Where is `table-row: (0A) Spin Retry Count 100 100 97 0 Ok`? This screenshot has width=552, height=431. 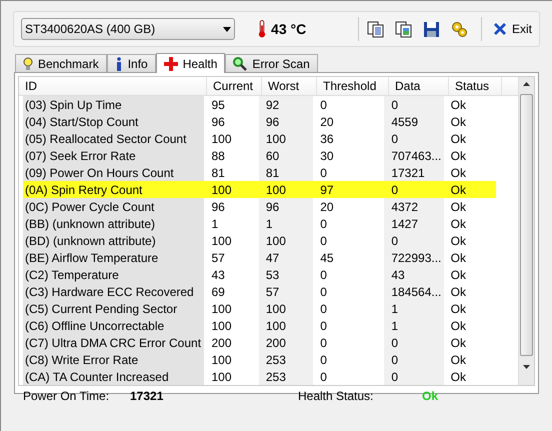
table-row: (0A) Spin Retry Count 100 100 97 0 Ok is located at coordinates (259, 189).